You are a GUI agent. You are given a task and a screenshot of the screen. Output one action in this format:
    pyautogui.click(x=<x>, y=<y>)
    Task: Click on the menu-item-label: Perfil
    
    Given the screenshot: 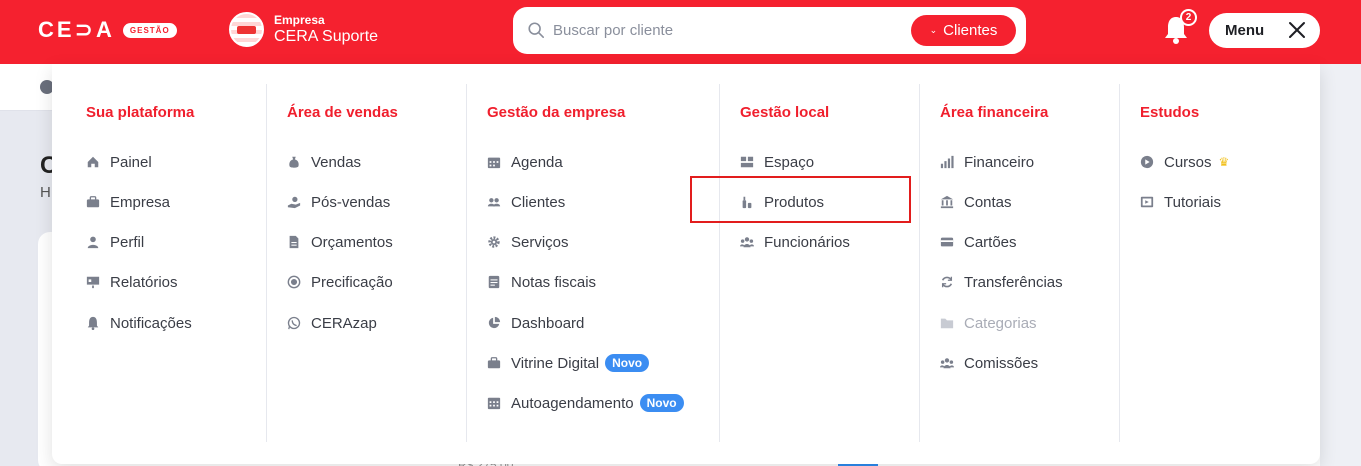 What is the action you would take?
    pyautogui.click(x=127, y=242)
    